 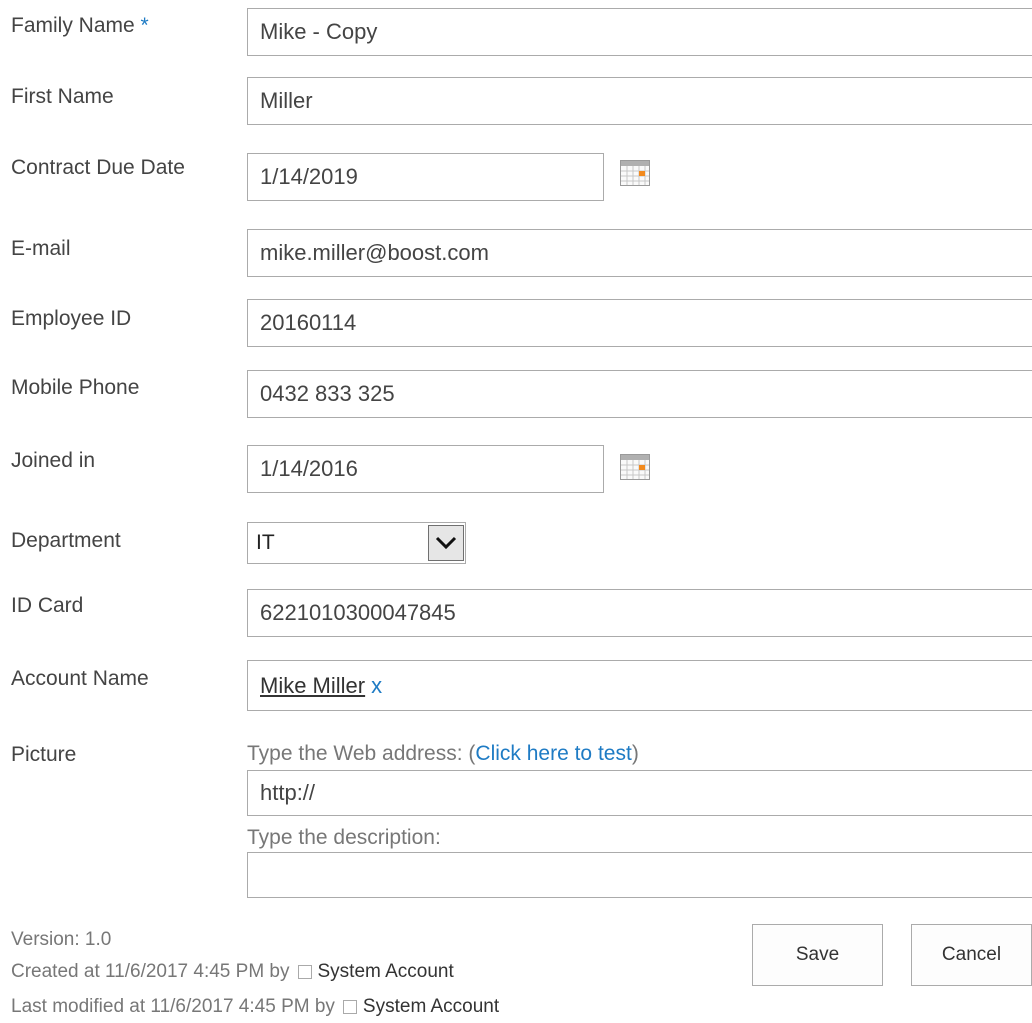 What do you see at coordinates (44, 754) in the screenshot?
I see `picture-label: Picture` at bounding box center [44, 754].